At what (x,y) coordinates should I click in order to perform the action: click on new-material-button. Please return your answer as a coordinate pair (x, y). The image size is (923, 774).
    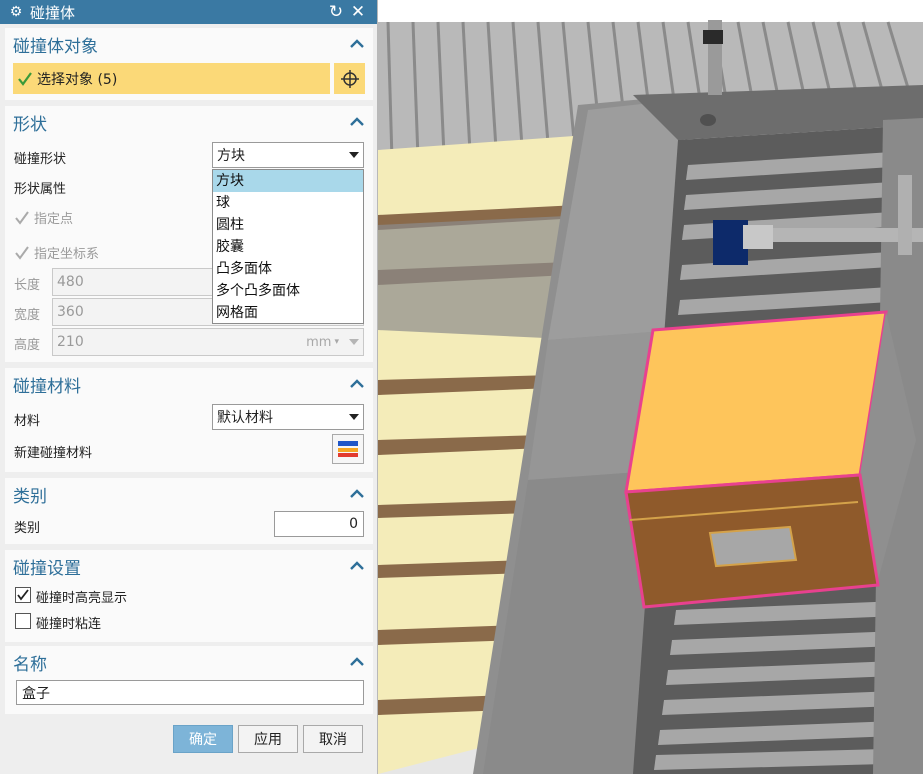
    Looking at the image, I should click on (348, 449).